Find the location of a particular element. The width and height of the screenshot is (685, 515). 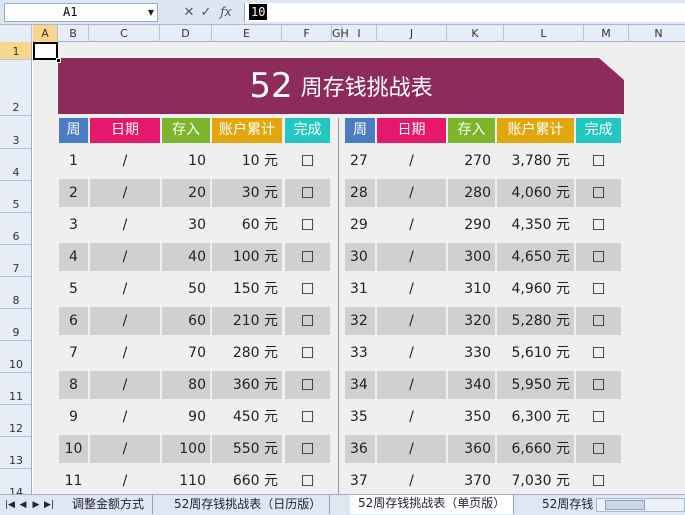

row-header: 7 is located at coordinates (15, 261).